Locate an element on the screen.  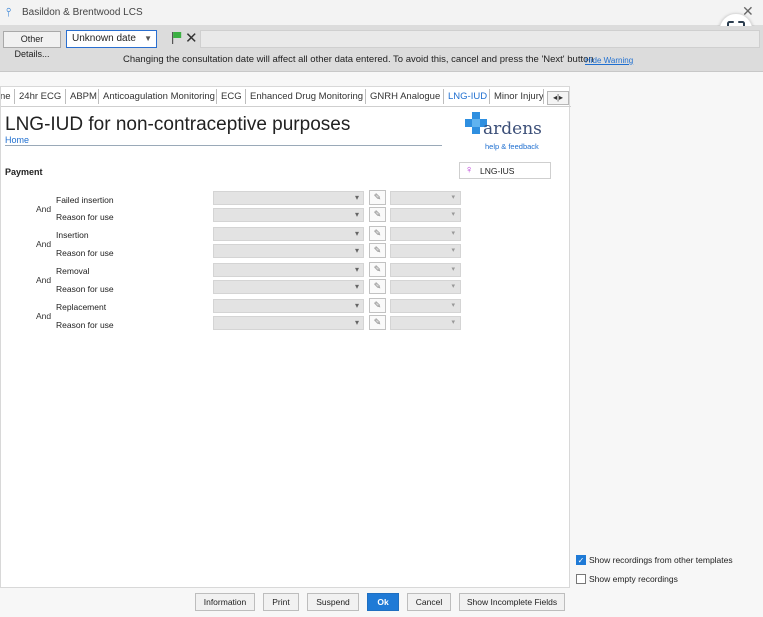
removal-secondary-select: ▾ is located at coordinates (425, 270).